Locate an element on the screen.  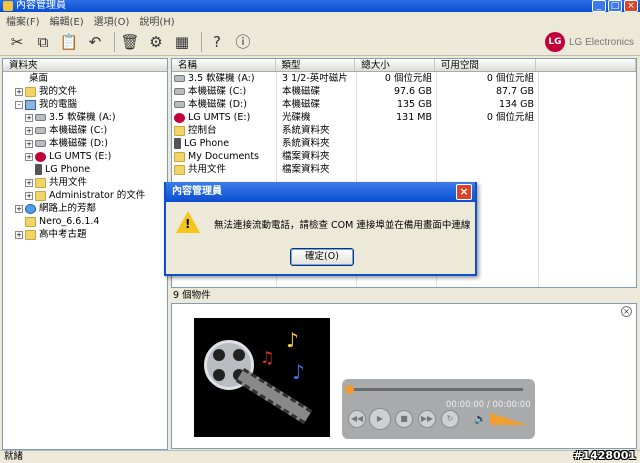
menu-options: 選項(O) is located at coordinates (112, 20).